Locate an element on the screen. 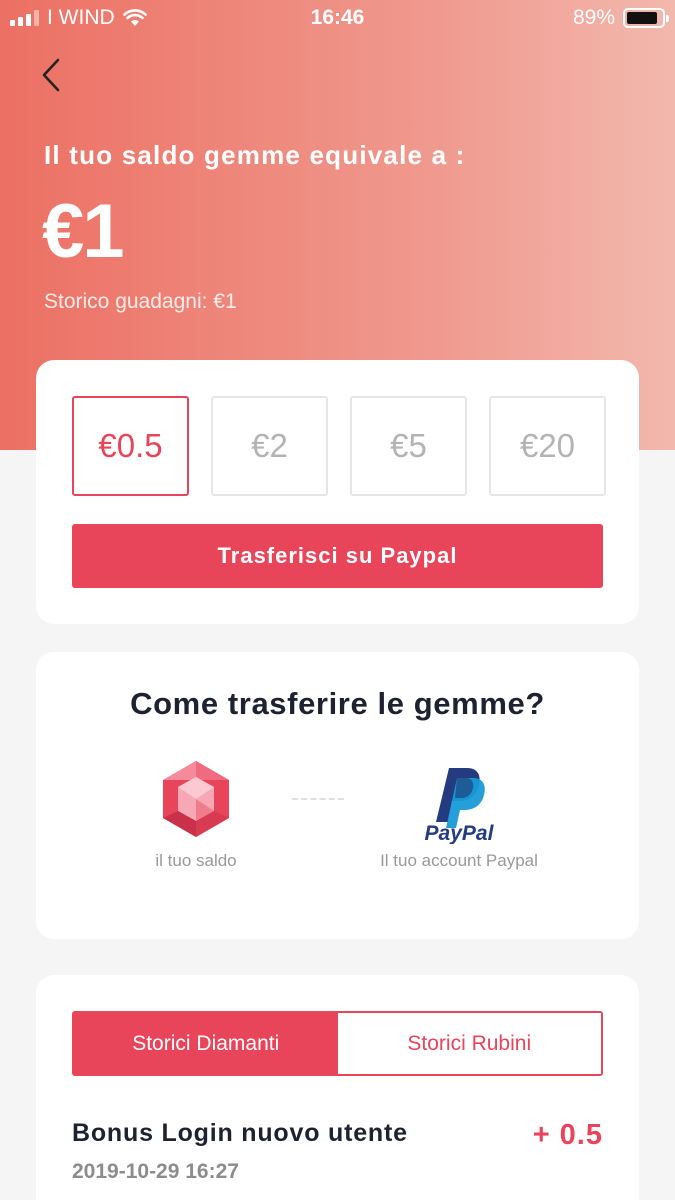  amount-option-20: €20 is located at coordinates (547, 446).